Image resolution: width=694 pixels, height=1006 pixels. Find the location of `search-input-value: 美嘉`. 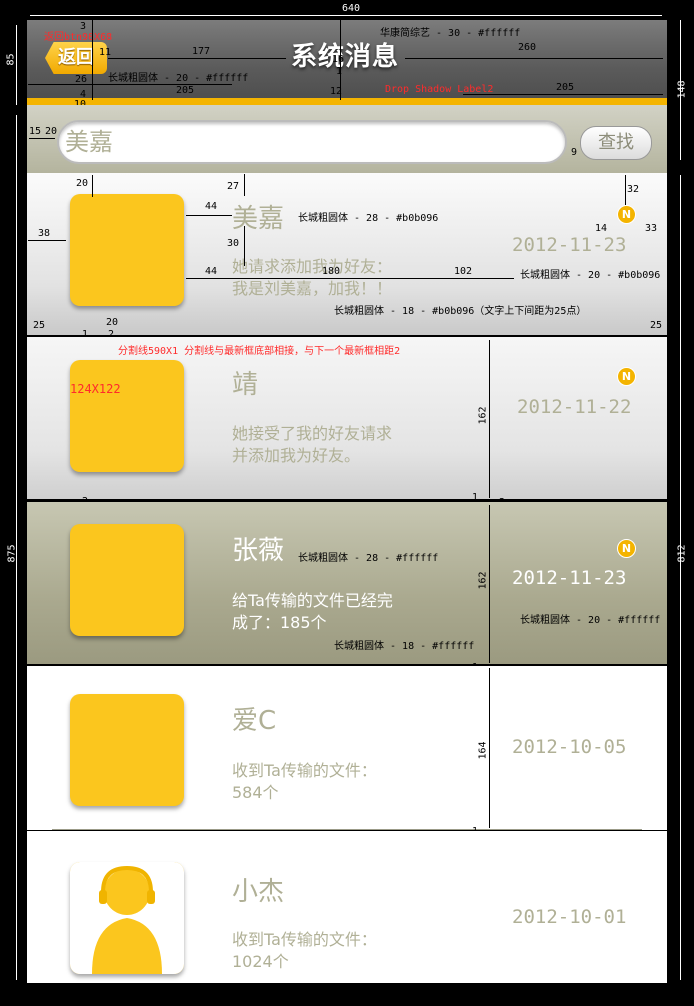

search-input-value: 美嘉 is located at coordinates (89, 142).